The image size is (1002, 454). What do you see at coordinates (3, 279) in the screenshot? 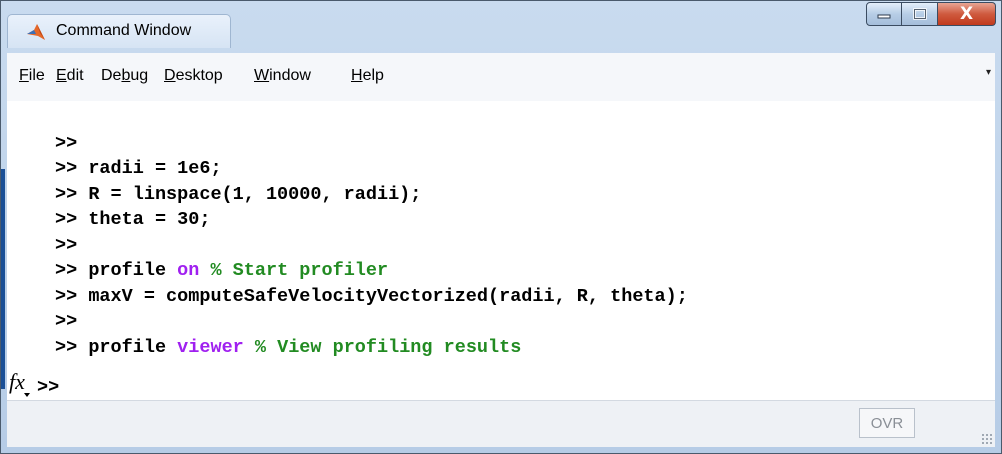
I see `left-accent-strip` at bounding box center [3, 279].